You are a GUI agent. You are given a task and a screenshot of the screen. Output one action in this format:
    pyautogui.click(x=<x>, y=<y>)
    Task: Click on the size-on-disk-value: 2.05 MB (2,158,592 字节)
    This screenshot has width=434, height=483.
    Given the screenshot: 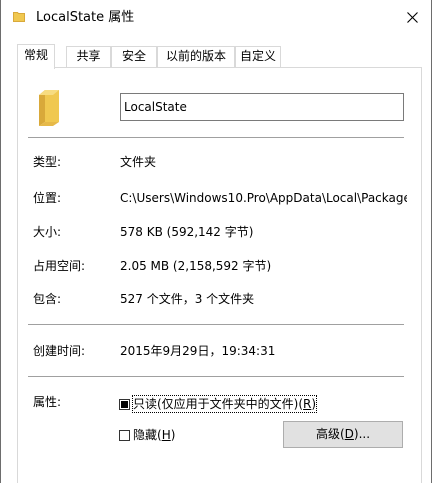 What is the action you would take?
    pyautogui.click(x=196, y=266)
    